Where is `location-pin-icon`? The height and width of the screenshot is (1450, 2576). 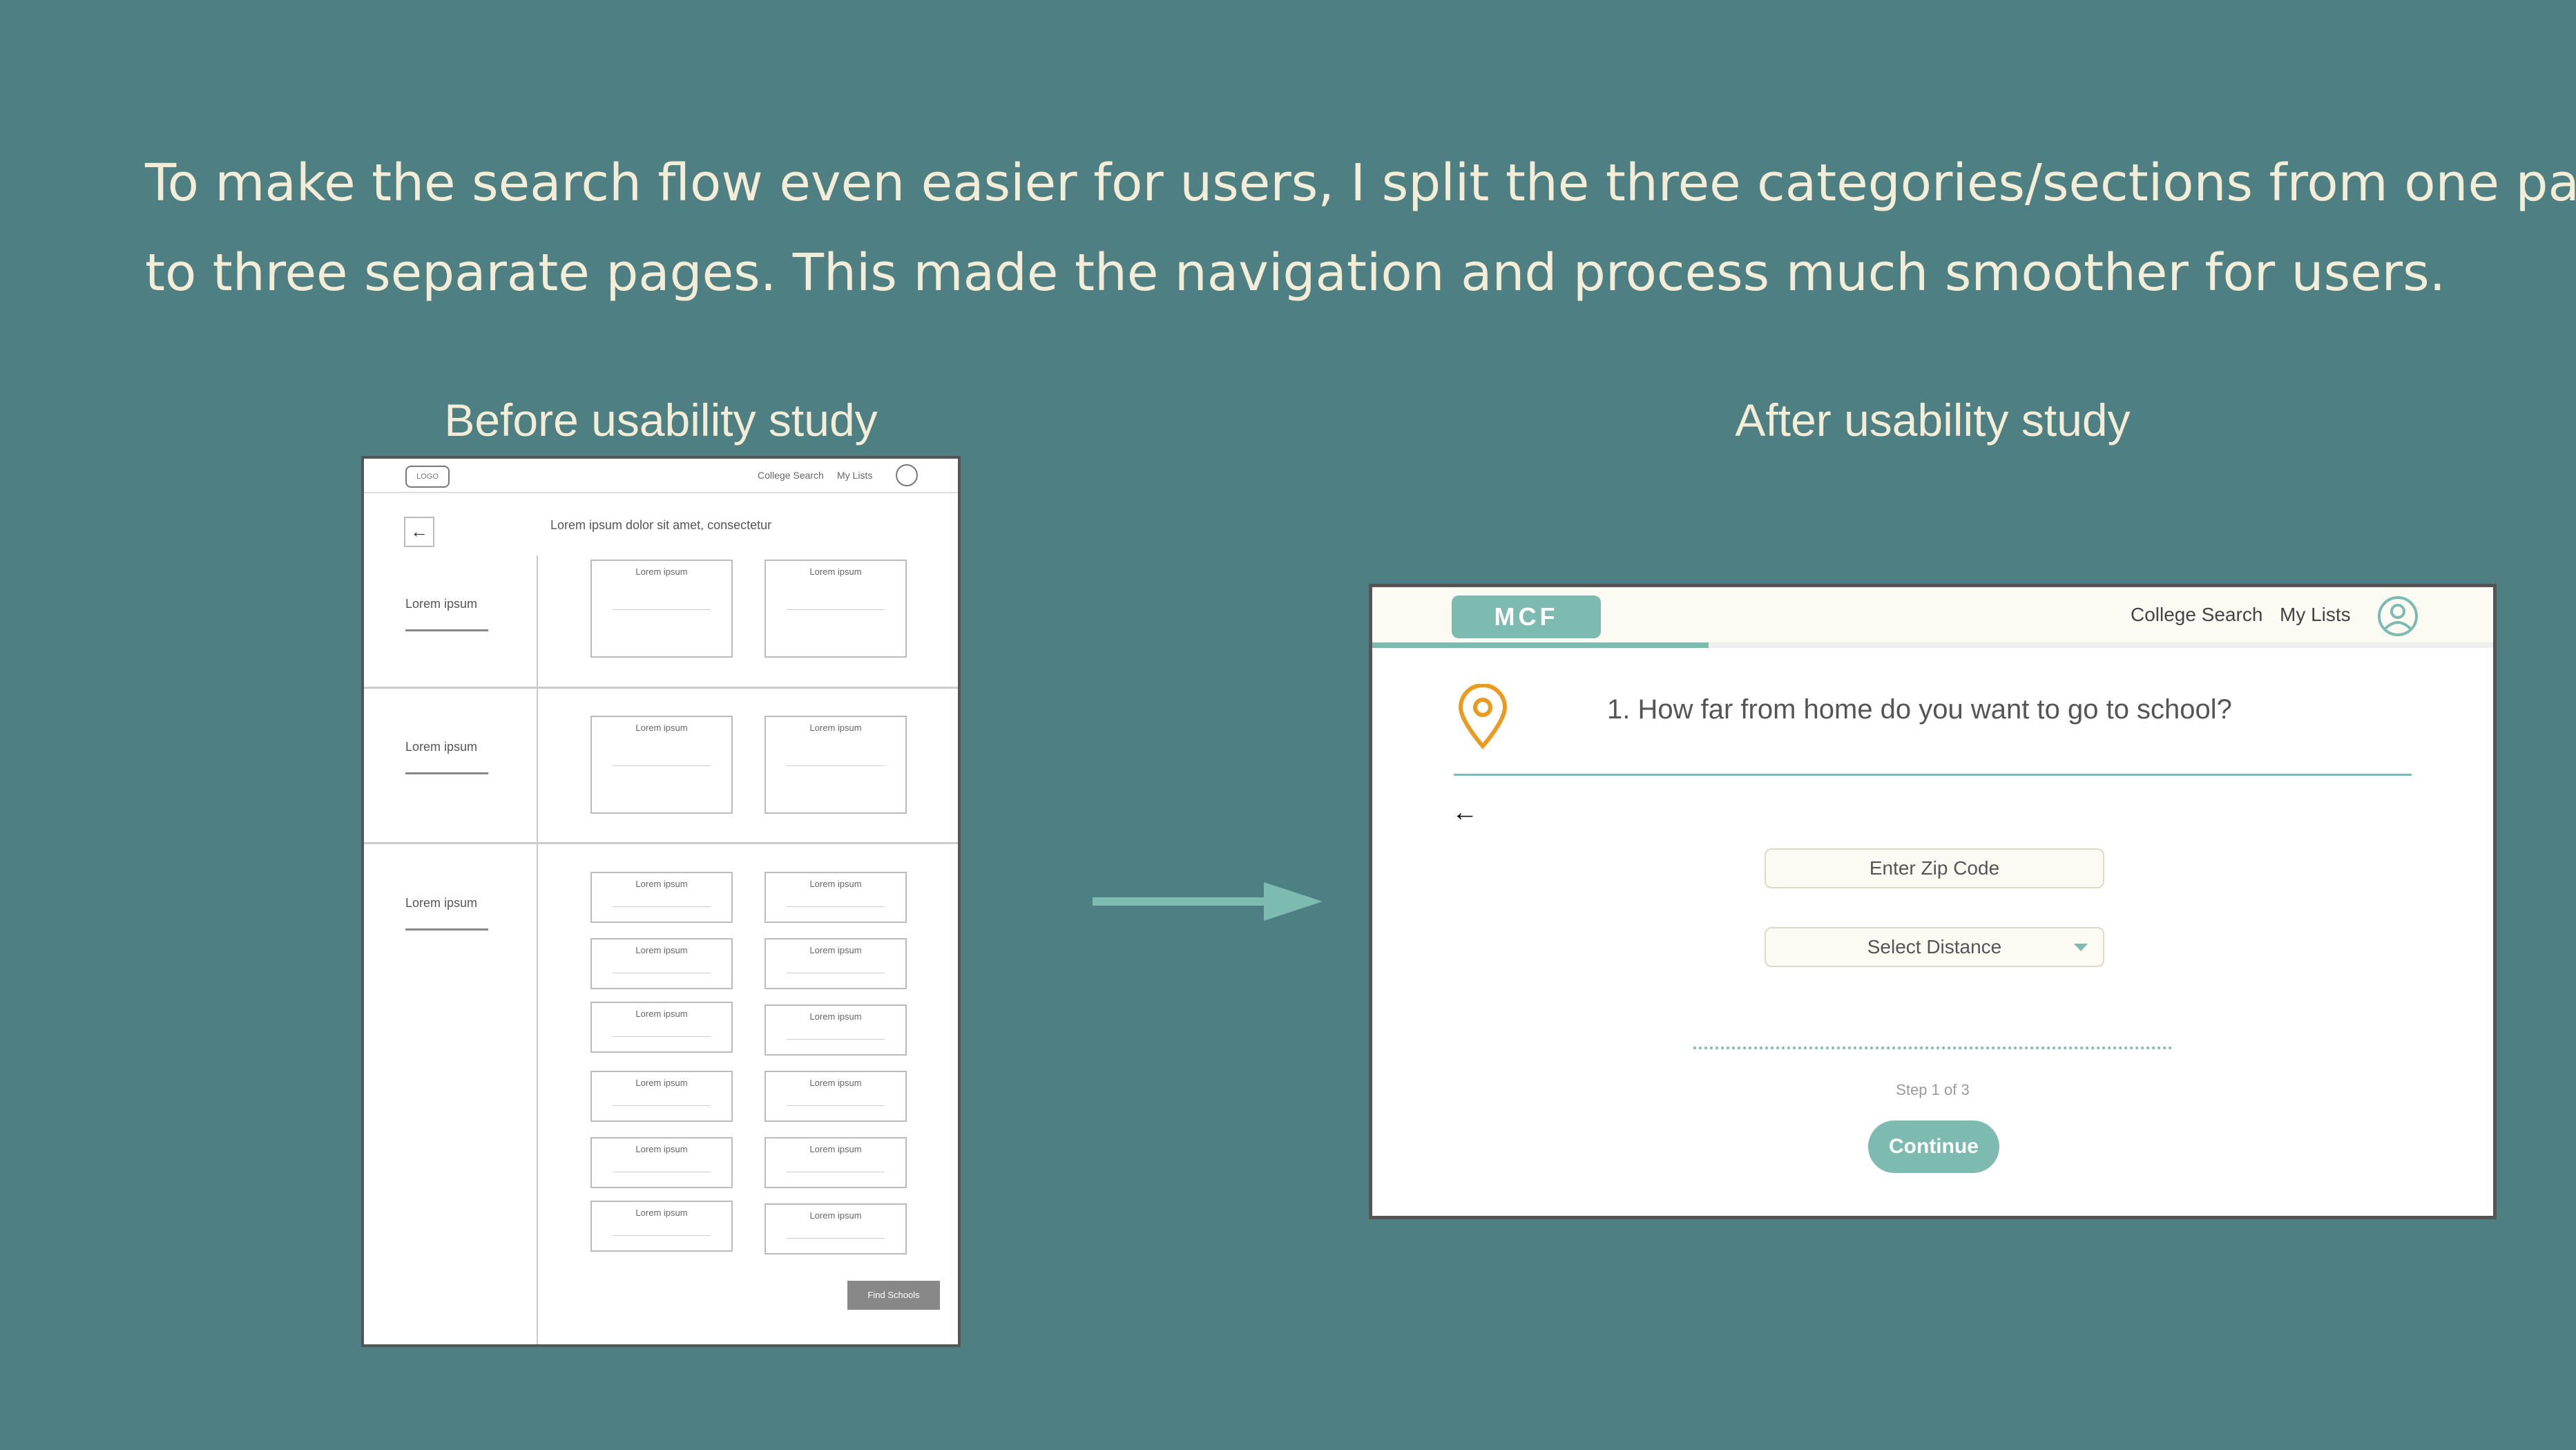 location-pin-icon is located at coordinates (1483, 717).